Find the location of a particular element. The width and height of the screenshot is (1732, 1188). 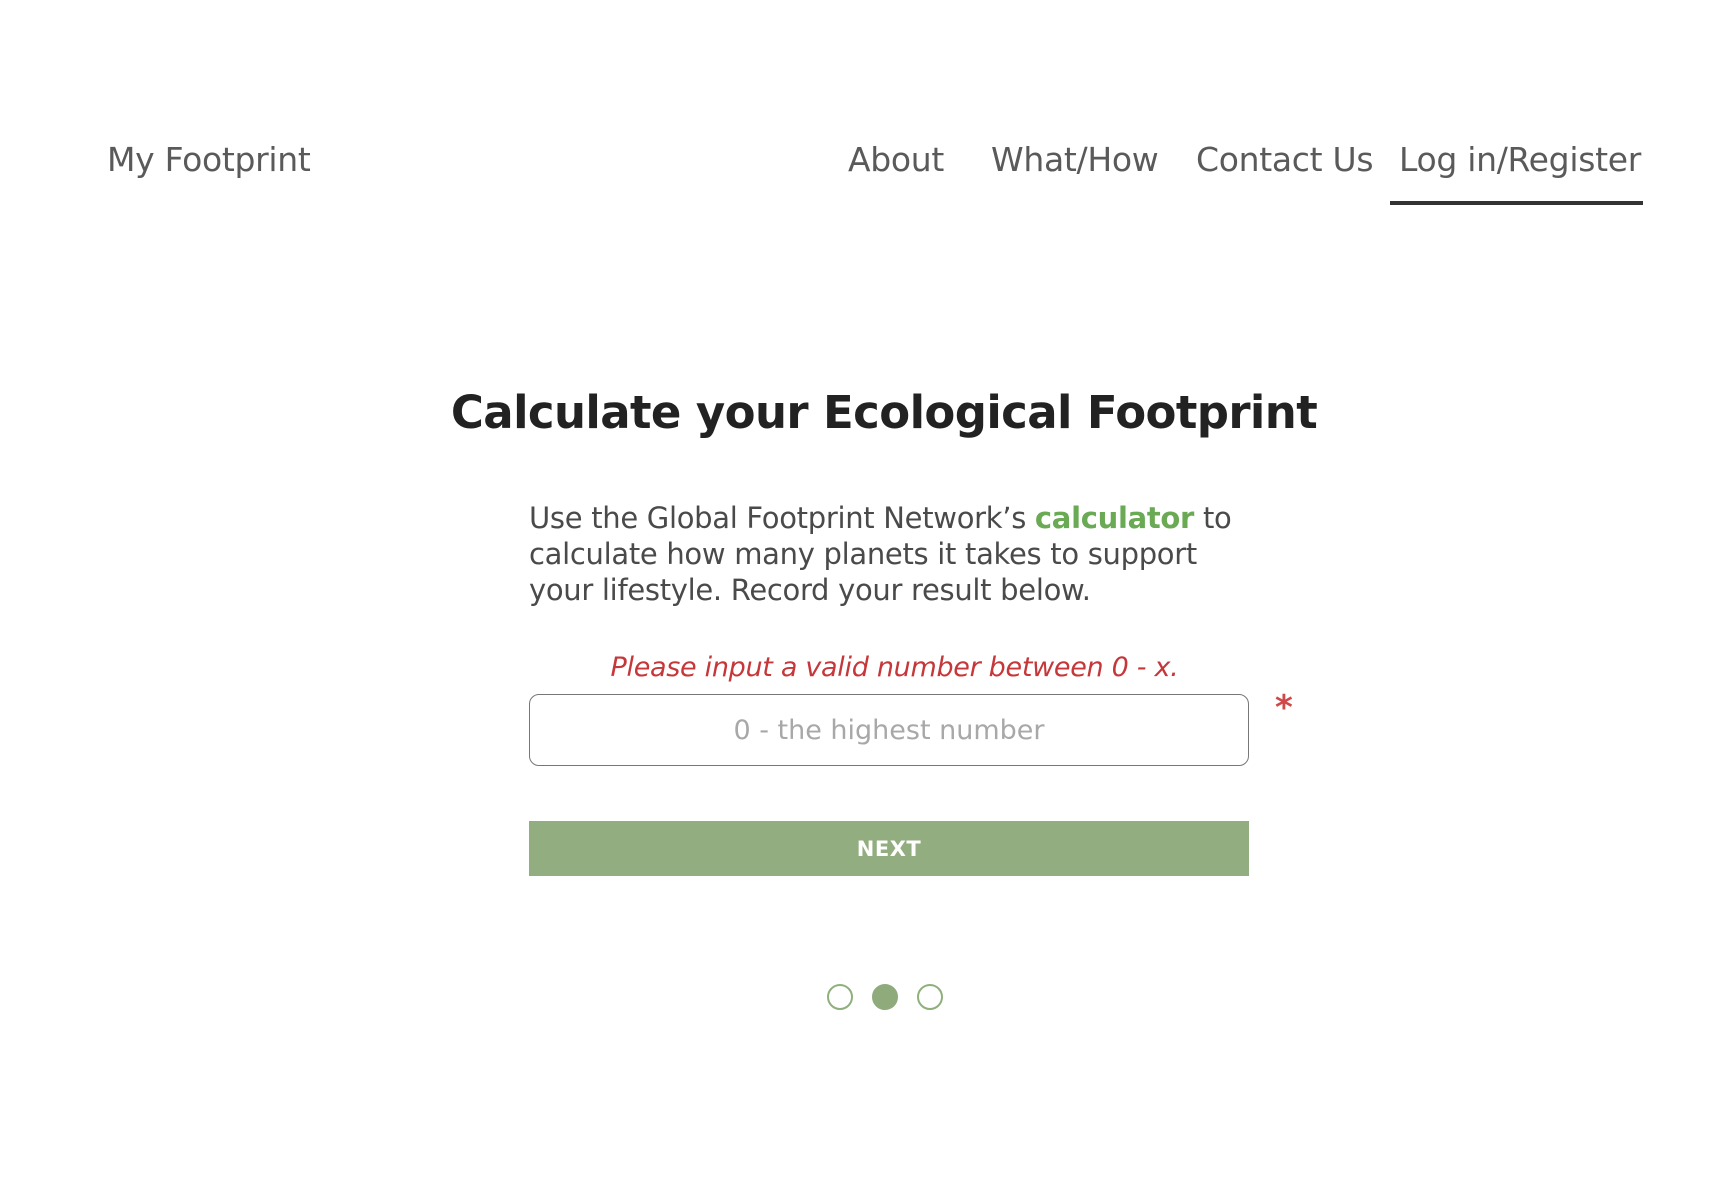

result-input-wrapper is located at coordinates (889, 730).